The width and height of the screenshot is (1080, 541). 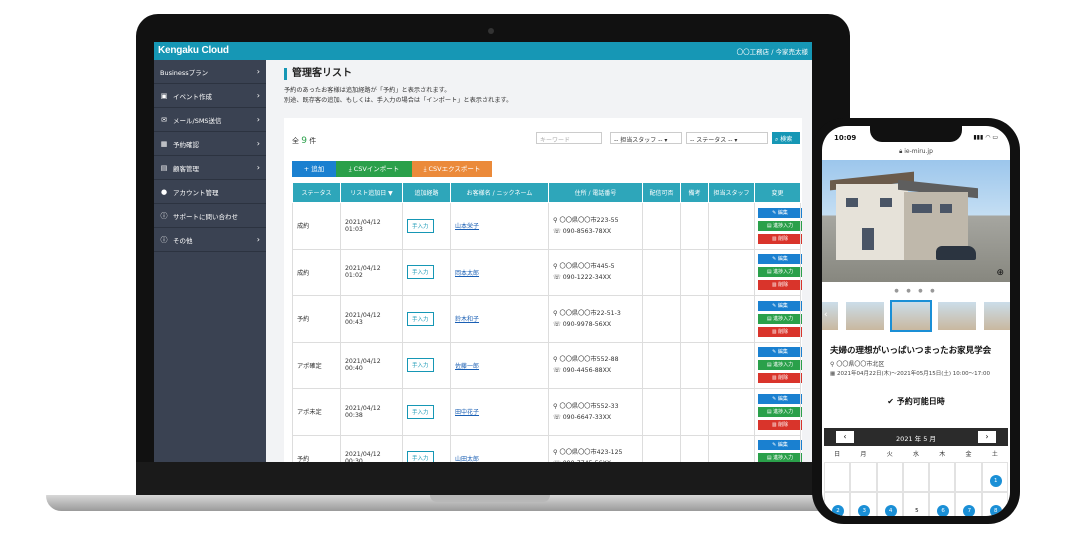 What do you see at coordinates (826, 315) in the screenshot?
I see `chevron-left-icon: ‹` at bounding box center [826, 315].